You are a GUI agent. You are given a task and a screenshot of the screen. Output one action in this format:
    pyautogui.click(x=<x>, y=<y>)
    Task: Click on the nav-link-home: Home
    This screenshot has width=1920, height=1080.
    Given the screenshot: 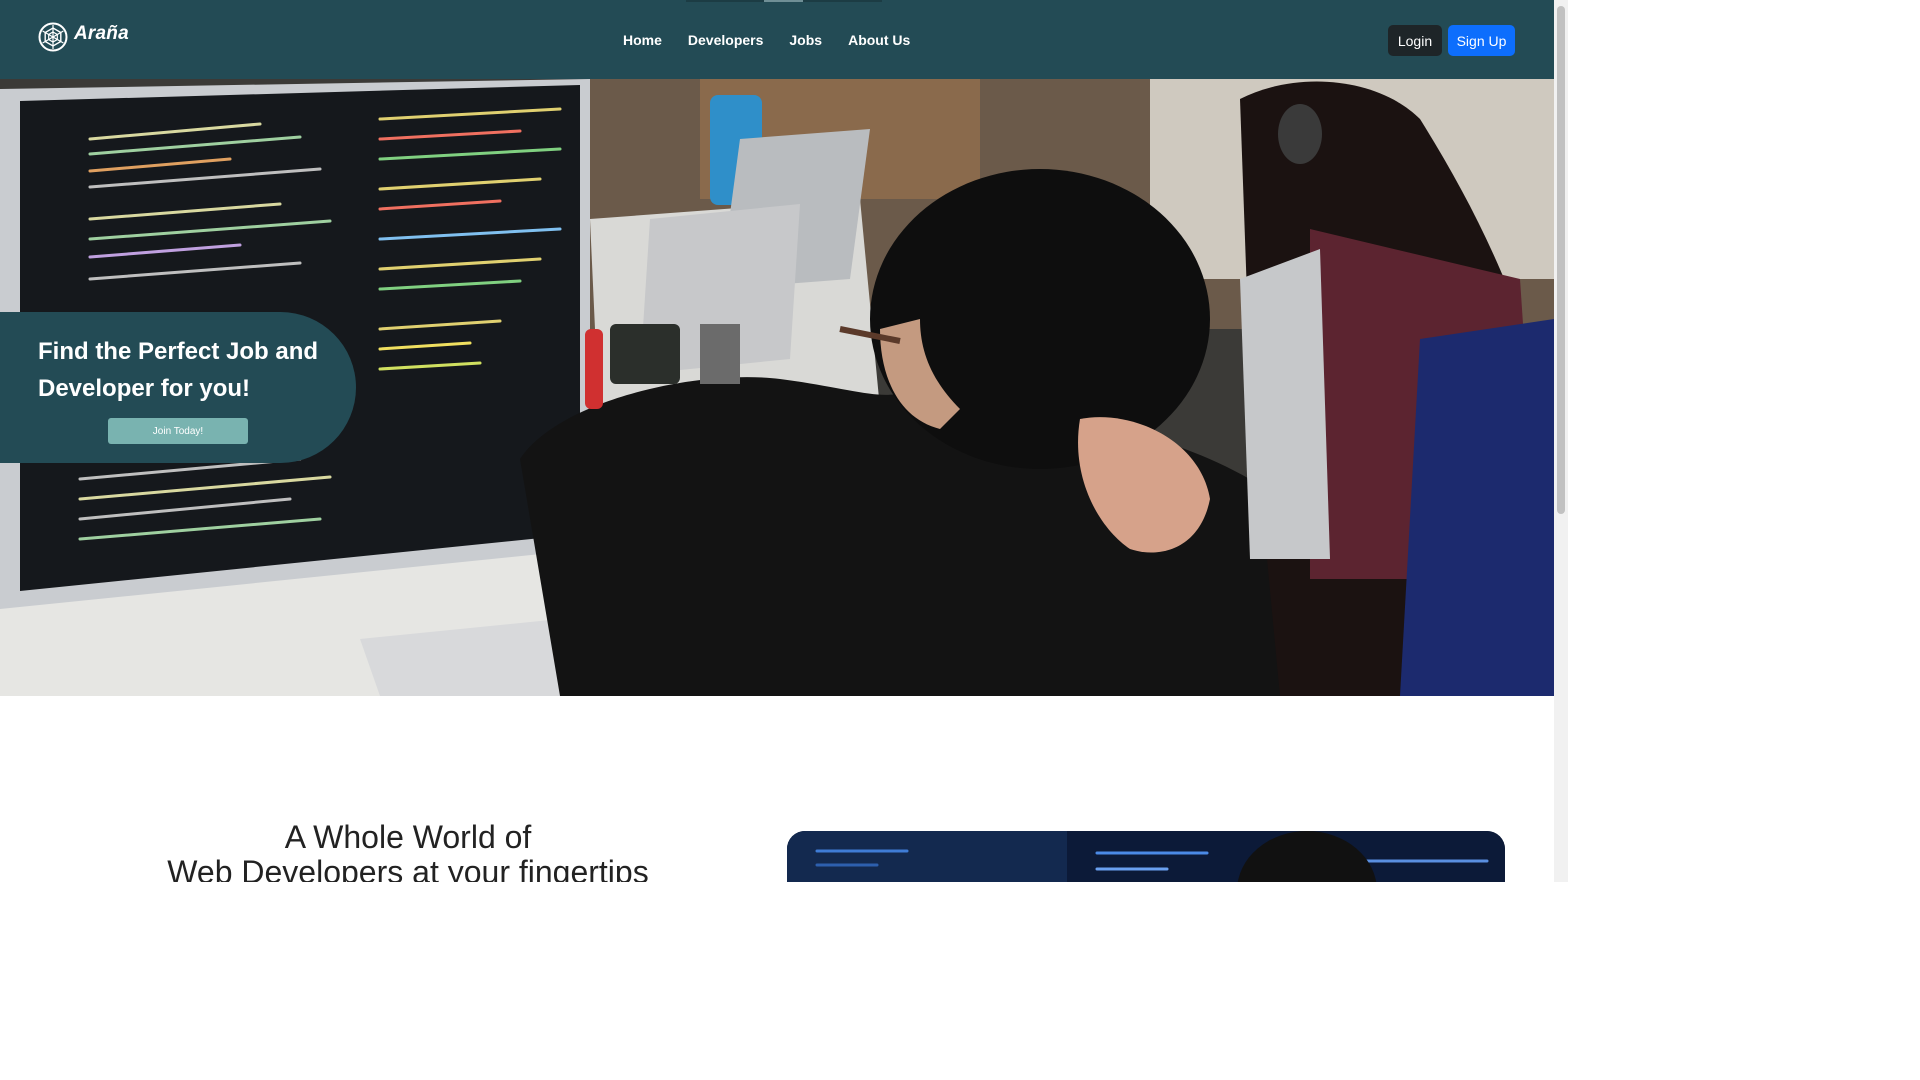 What is the action you would take?
    pyautogui.click(x=642, y=40)
    